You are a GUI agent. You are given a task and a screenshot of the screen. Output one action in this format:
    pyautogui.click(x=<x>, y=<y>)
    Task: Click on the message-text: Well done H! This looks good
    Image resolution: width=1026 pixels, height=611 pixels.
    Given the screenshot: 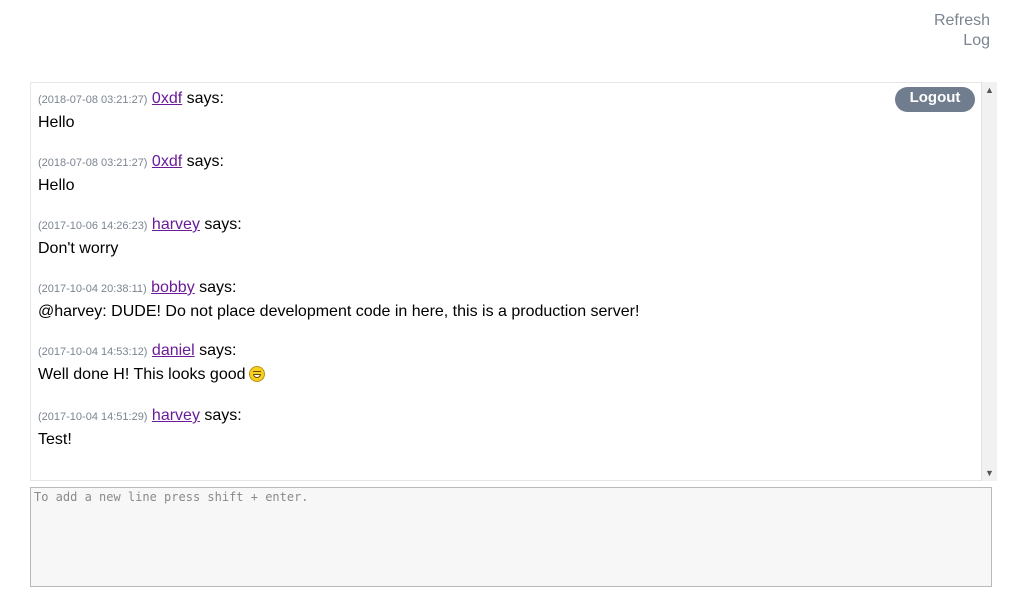 What is the action you would take?
    pyautogui.click(x=151, y=375)
    